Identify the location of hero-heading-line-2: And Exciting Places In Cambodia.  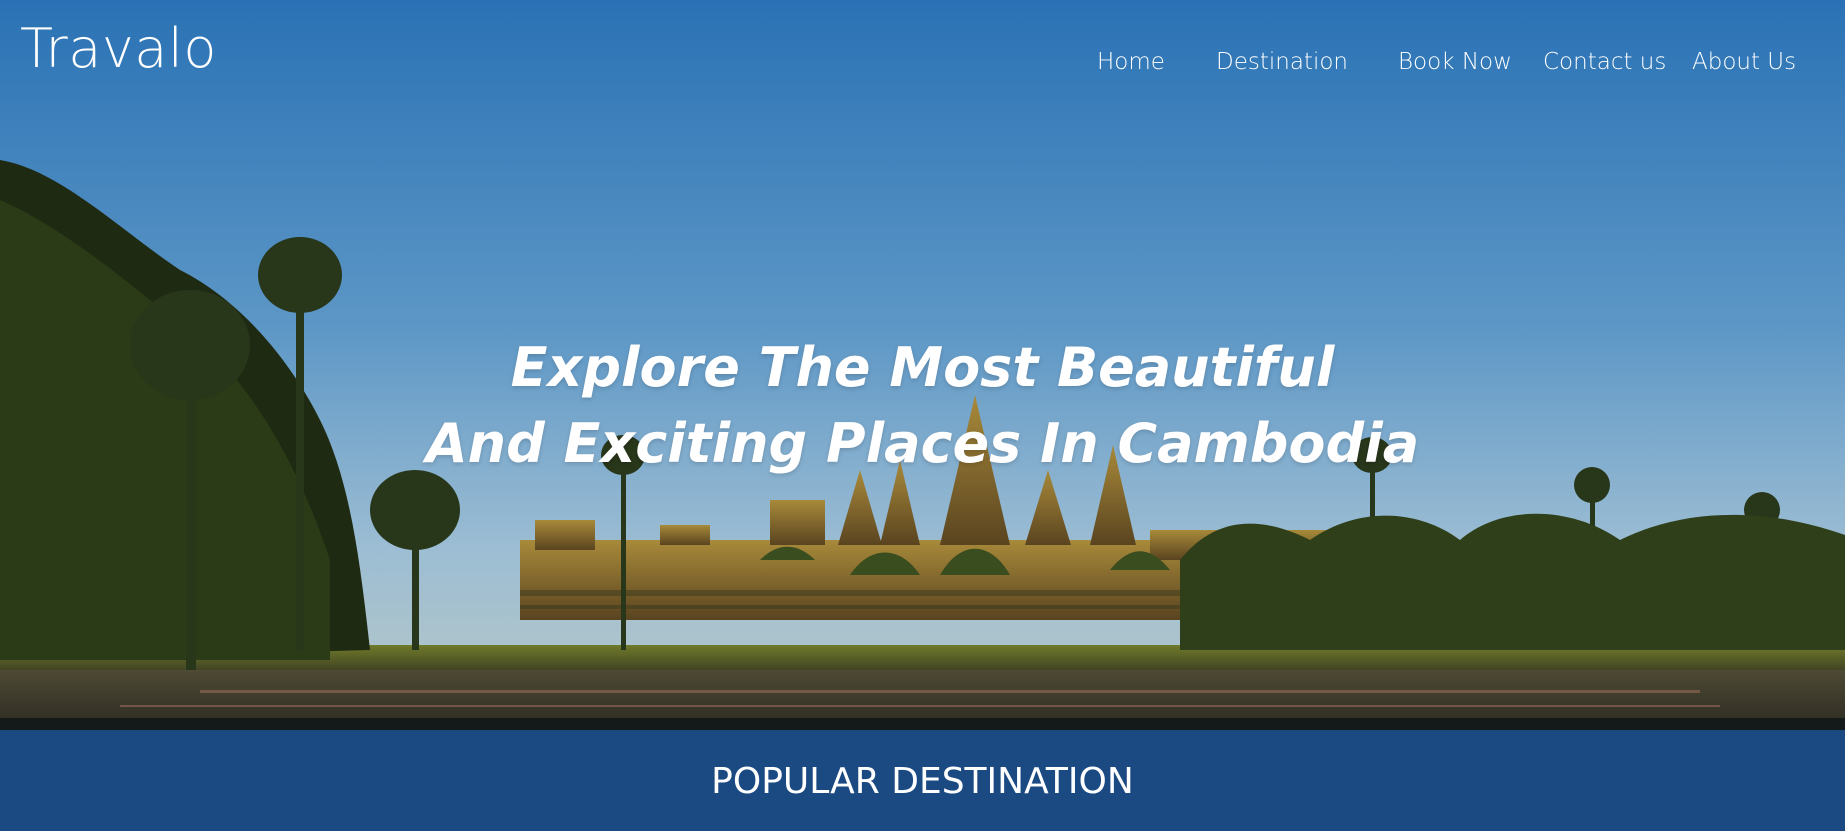
(922, 443).